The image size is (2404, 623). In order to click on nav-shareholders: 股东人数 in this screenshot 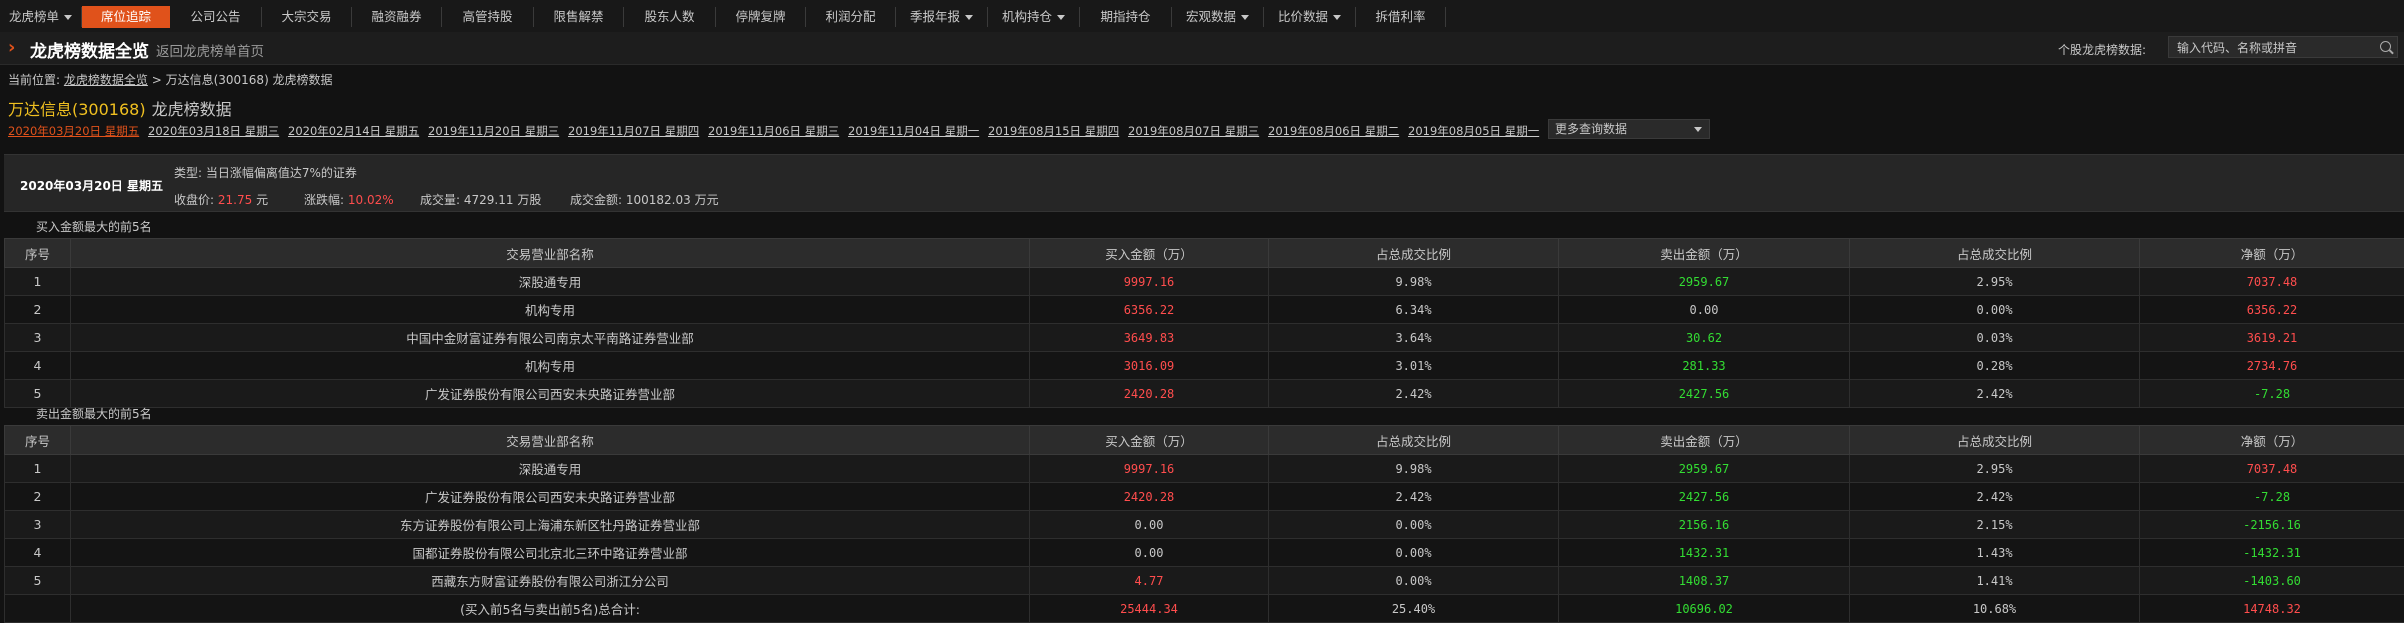, I will do `click(670, 17)`.